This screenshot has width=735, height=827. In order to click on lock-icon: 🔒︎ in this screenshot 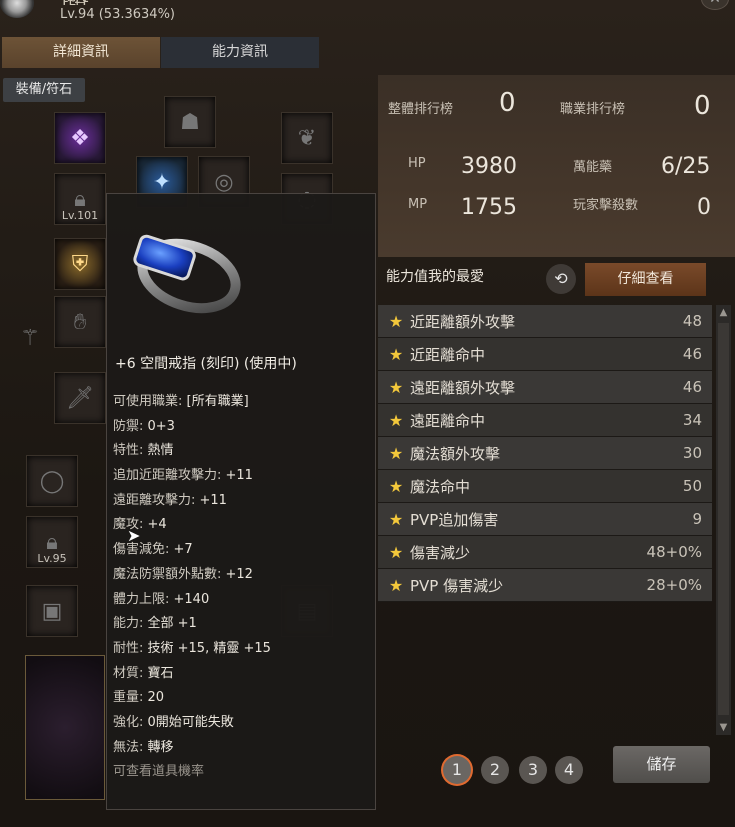, I will do `click(80, 199)`.